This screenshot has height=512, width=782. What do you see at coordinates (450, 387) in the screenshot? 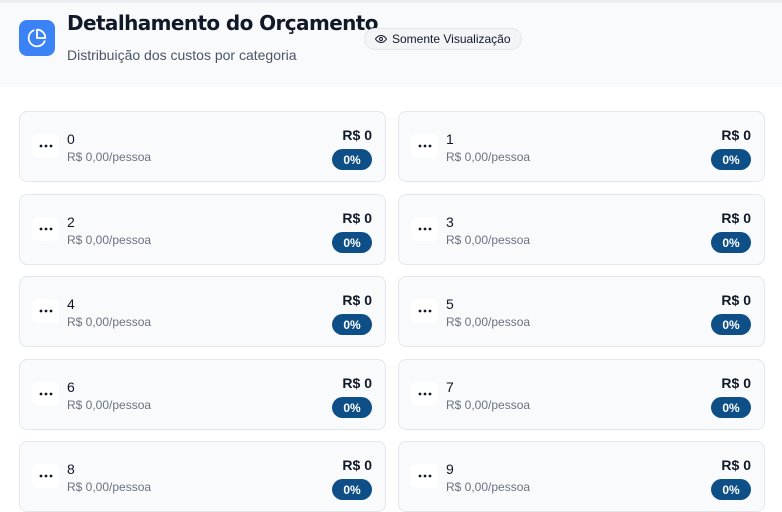
I see `category-name: 7` at bounding box center [450, 387].